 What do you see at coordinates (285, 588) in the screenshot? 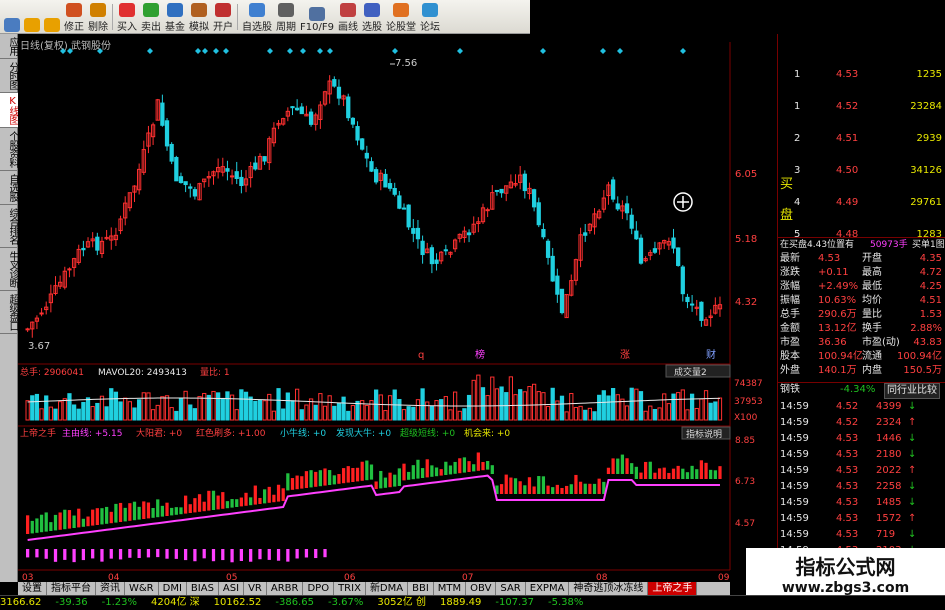
I see `indicator-tab: ARBR` at bounding box center [285, 588].